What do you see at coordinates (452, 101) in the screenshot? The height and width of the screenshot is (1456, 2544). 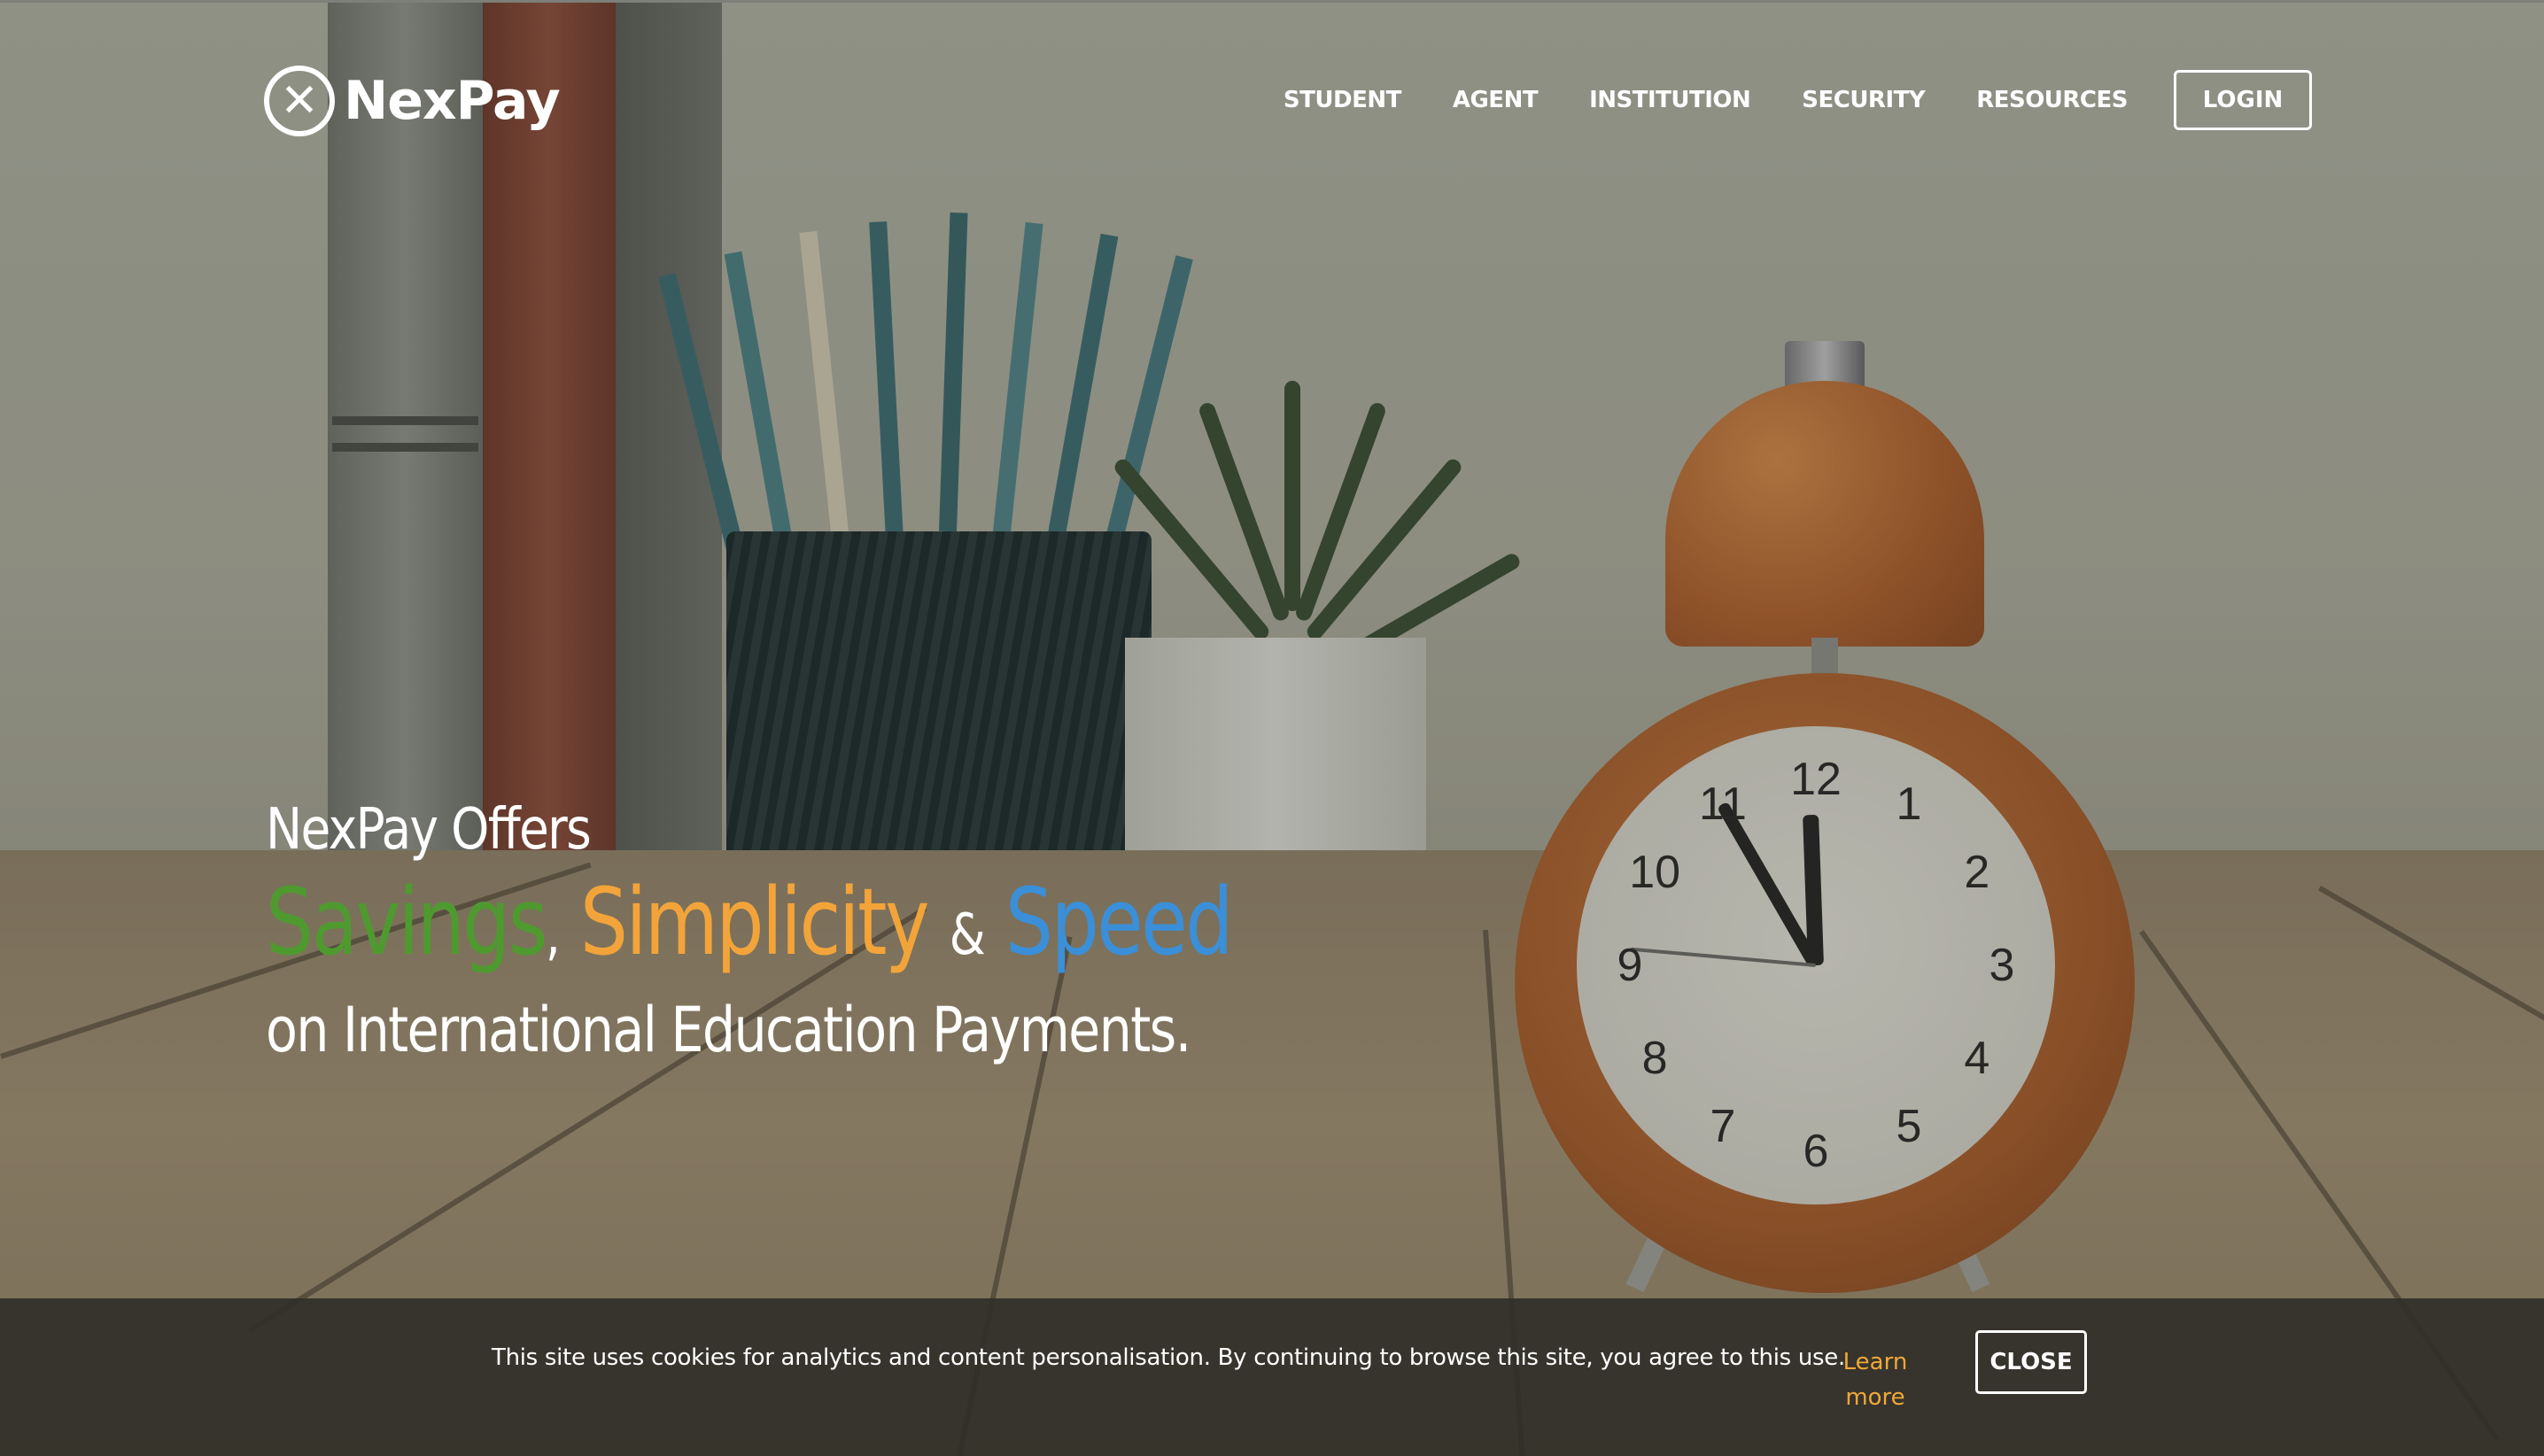 I see `logo-text: NexPay` at bounding box center [452, 101].